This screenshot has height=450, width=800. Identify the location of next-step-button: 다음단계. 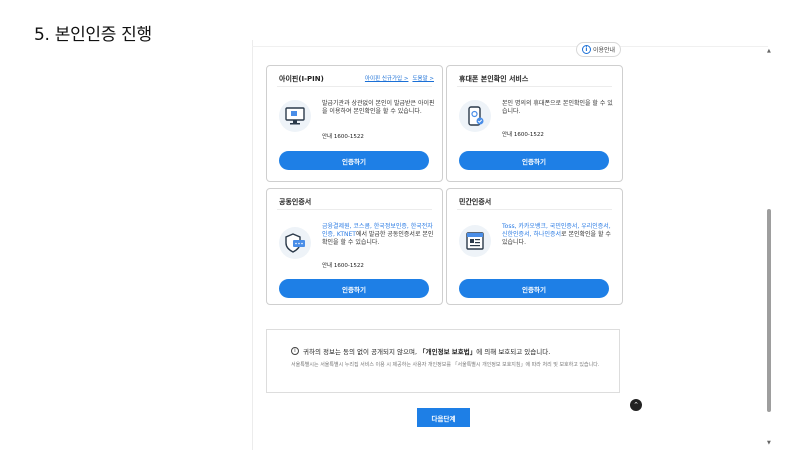
(443, 417).